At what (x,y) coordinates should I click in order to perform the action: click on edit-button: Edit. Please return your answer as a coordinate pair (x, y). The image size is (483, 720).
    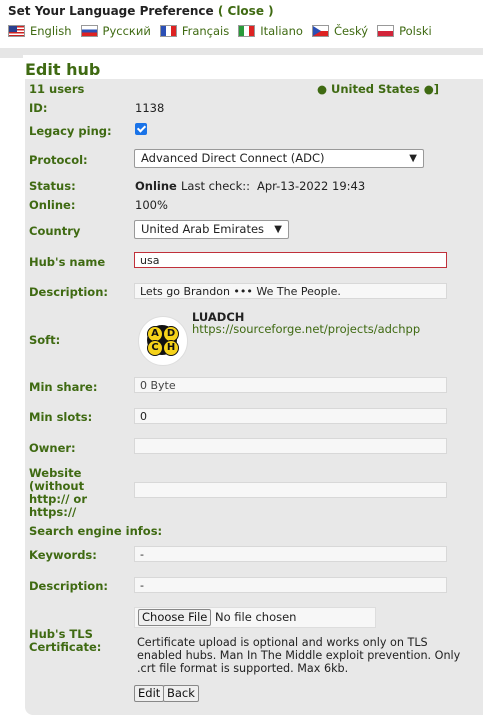
    Looking at the image, I should click on (149, 693).